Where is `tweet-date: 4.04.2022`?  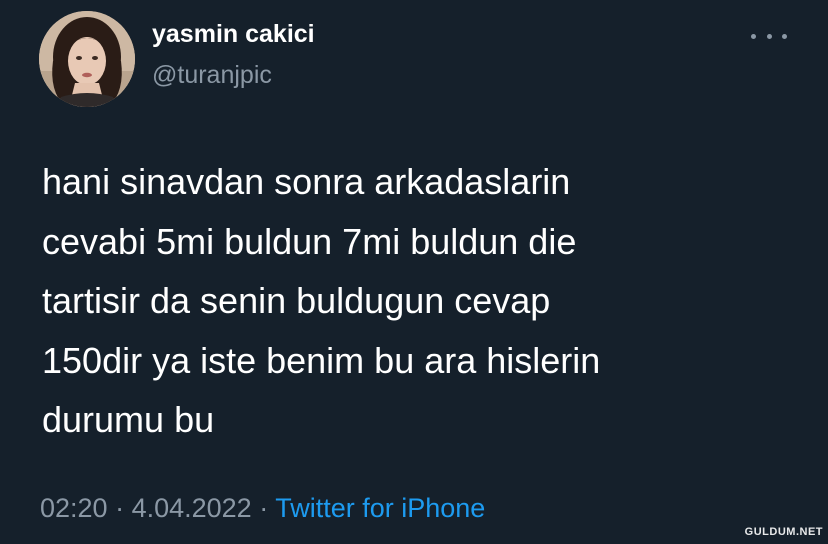
tweet-date: 4.04.2022 is located at coordinates (192, 508).